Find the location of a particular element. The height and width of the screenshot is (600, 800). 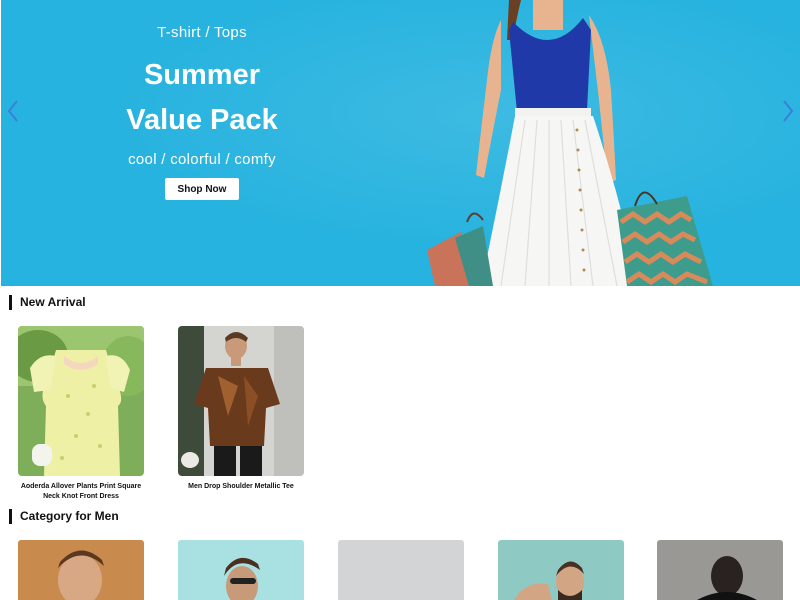

carousel-next-button is located at coordinates (787, 111).